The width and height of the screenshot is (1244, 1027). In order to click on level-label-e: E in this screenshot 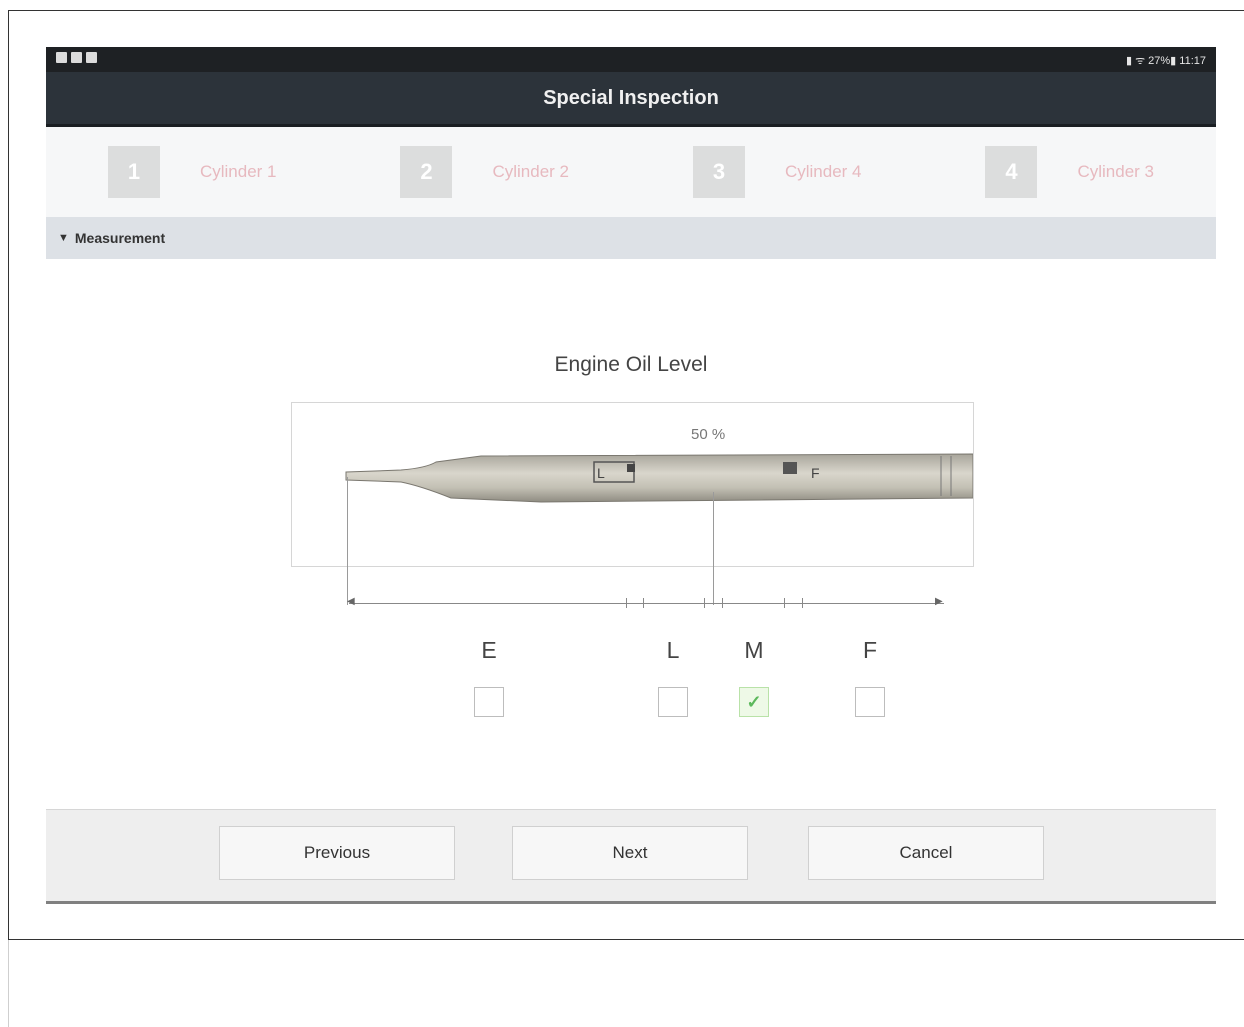, I will do `click(489, 650)`.